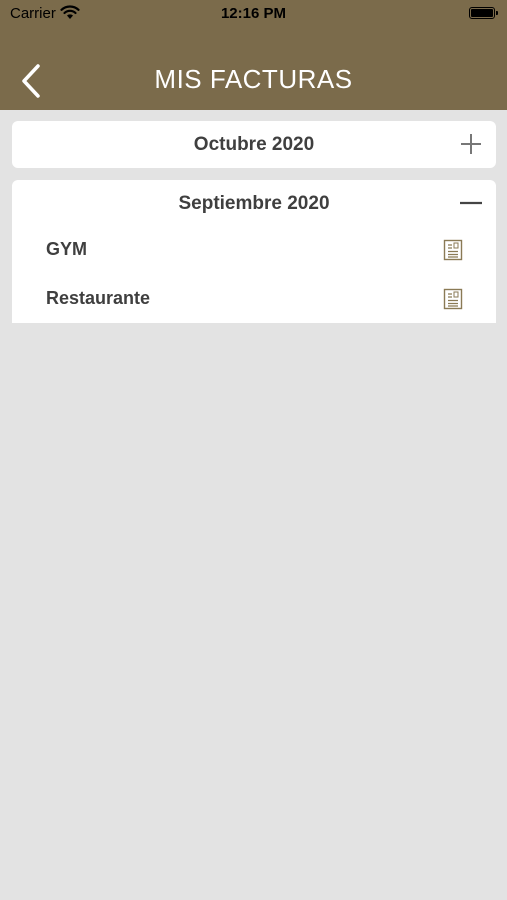  I want to click on month-label: Septiembre 2020, so click(254, 203).